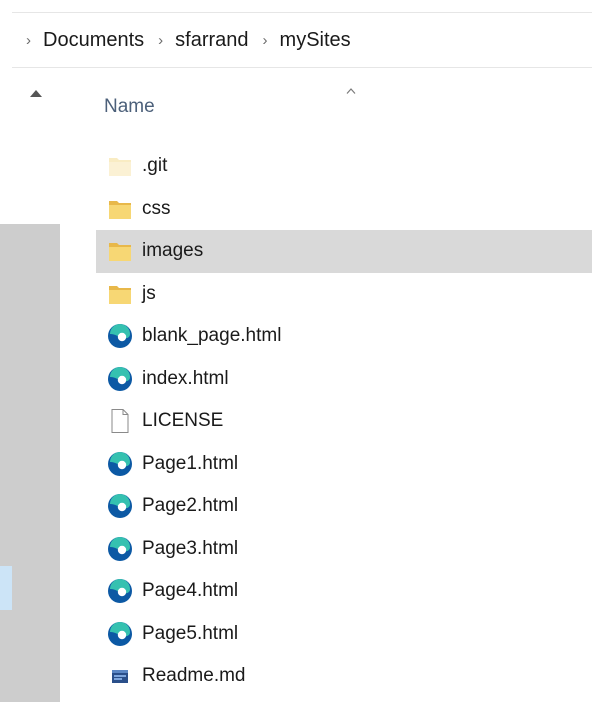 This screenshot has width=592, height=702. Describe the element at coordinates (120, 421) in the screenshot. I see `blank-file-icon` at that location.